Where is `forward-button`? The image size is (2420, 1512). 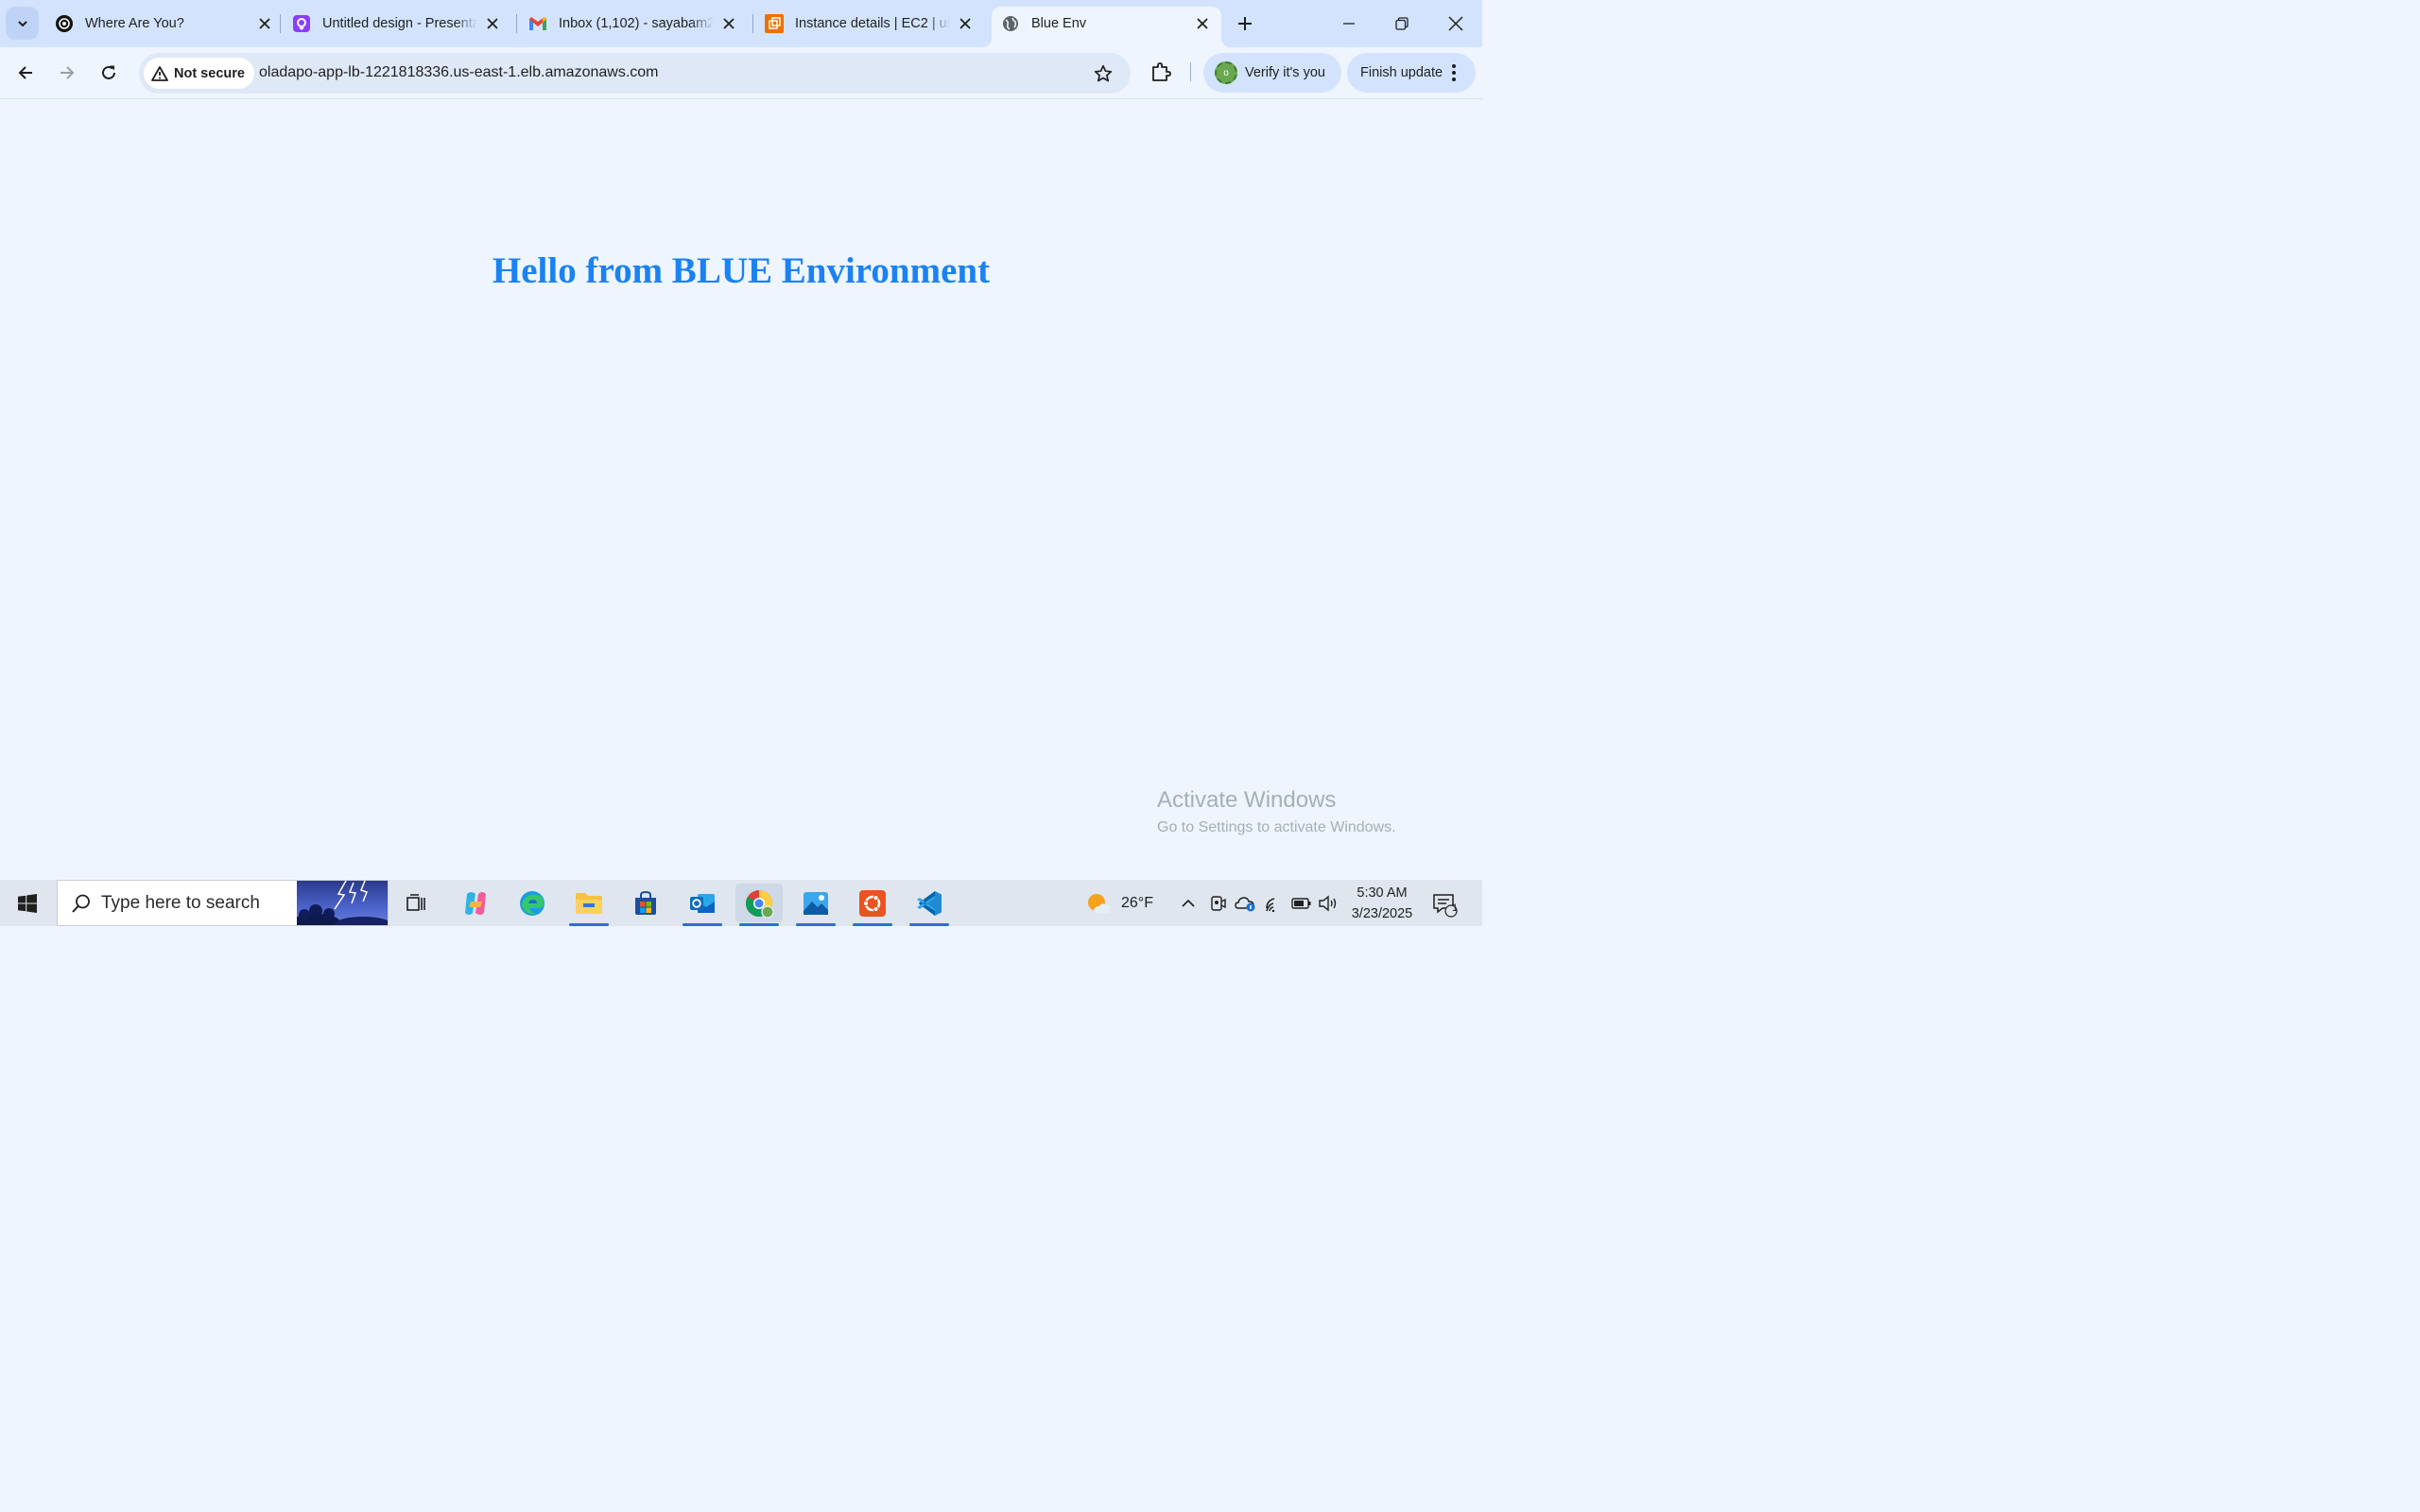
forward-button is located at coordinates (67, 73).